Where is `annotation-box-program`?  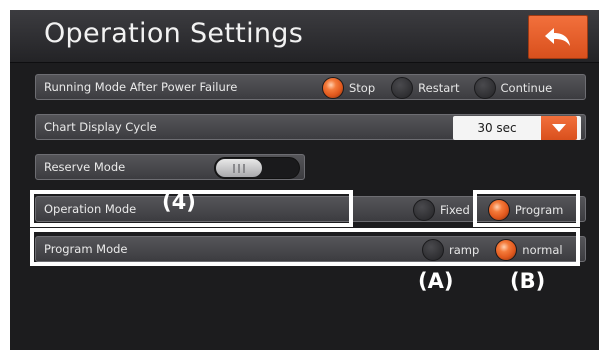 annotation-box-program is located at coordinates (526, 208).